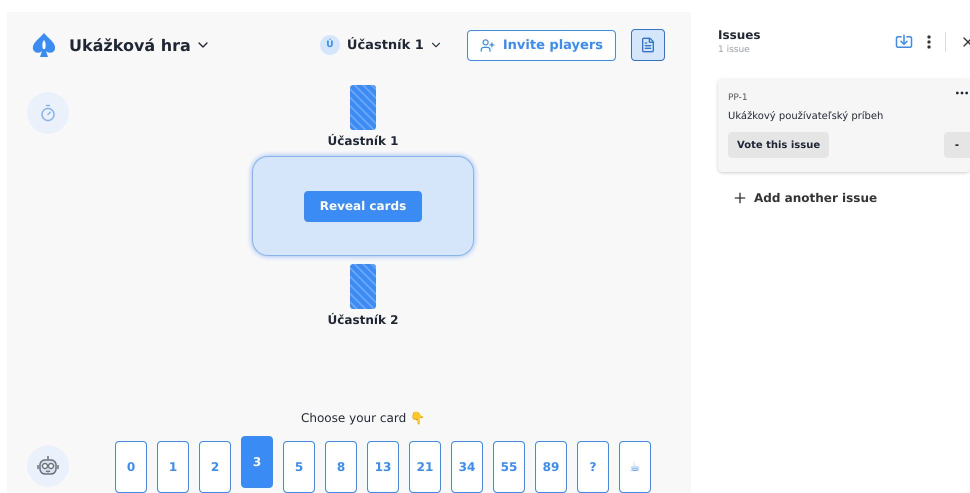 The width and height of the screenshot is (970, 493). Describe the element at coordinates (740, 198) in the screenshot. I see `plus-icon` at that location.